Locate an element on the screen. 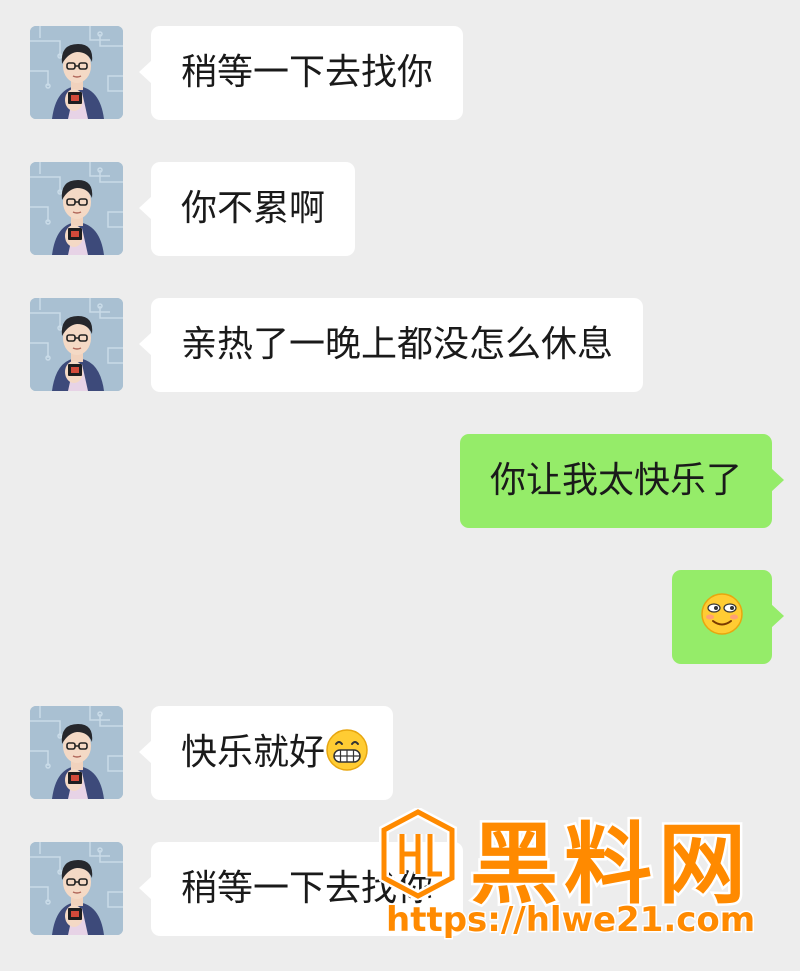 The image size is (800, 971). message-text: 快乐就好 is located at coordinates (253, 752).